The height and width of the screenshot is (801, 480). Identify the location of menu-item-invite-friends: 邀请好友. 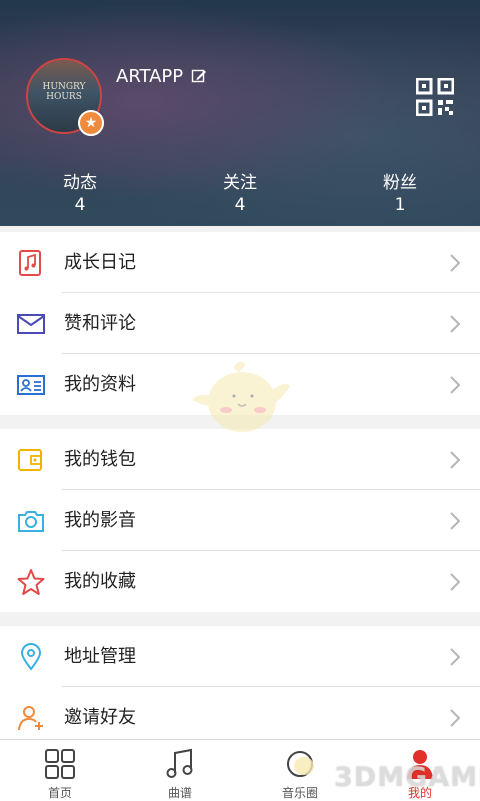
(240, 713).